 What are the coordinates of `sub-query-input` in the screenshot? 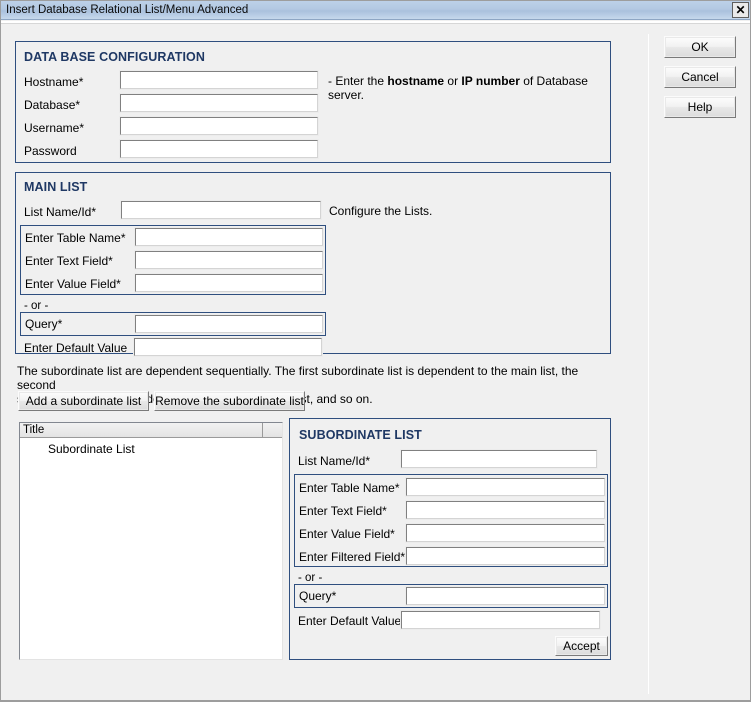 It's located at (505, 596).